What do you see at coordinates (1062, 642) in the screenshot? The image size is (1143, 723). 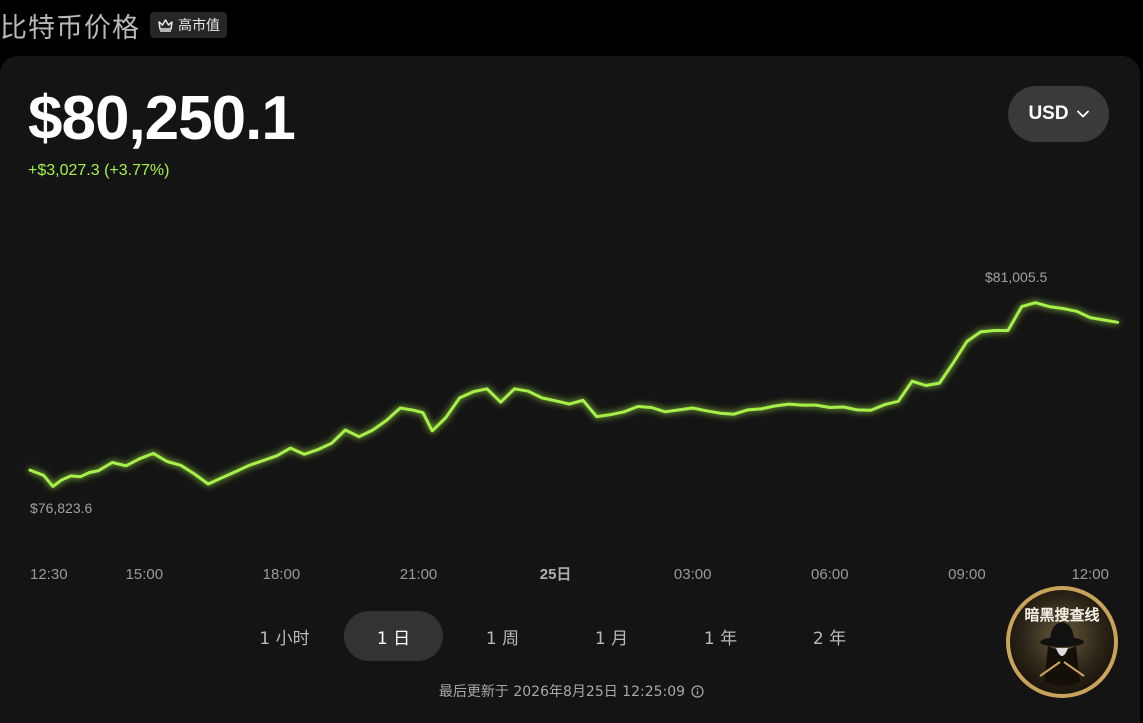 I see `watermark-logo: 暗黑搜查线` at bounding box center [1062, 642].